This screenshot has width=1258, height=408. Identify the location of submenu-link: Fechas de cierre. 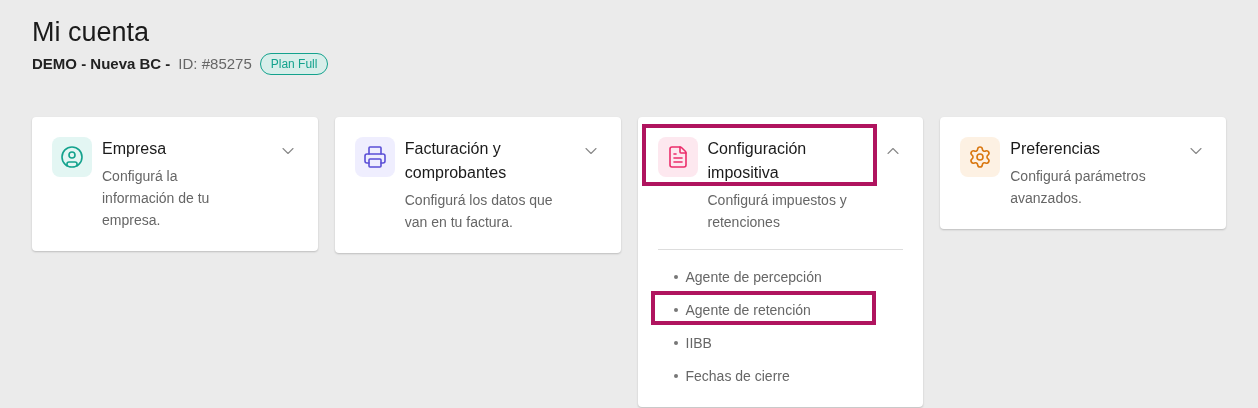
(780, 375).